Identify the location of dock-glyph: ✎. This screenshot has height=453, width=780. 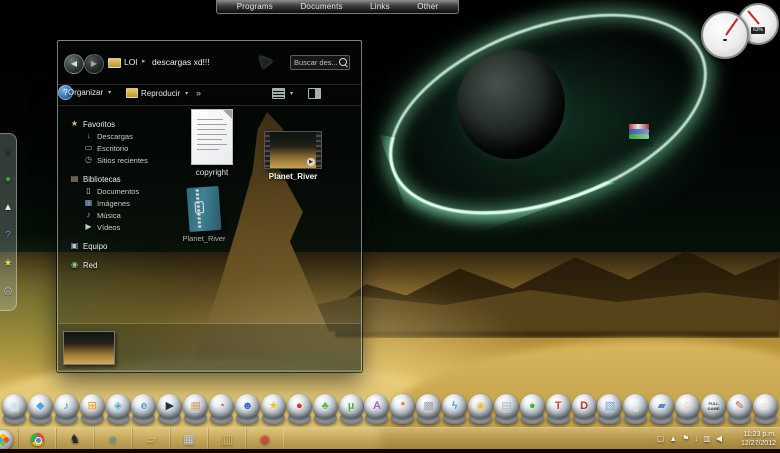
(739, 406).